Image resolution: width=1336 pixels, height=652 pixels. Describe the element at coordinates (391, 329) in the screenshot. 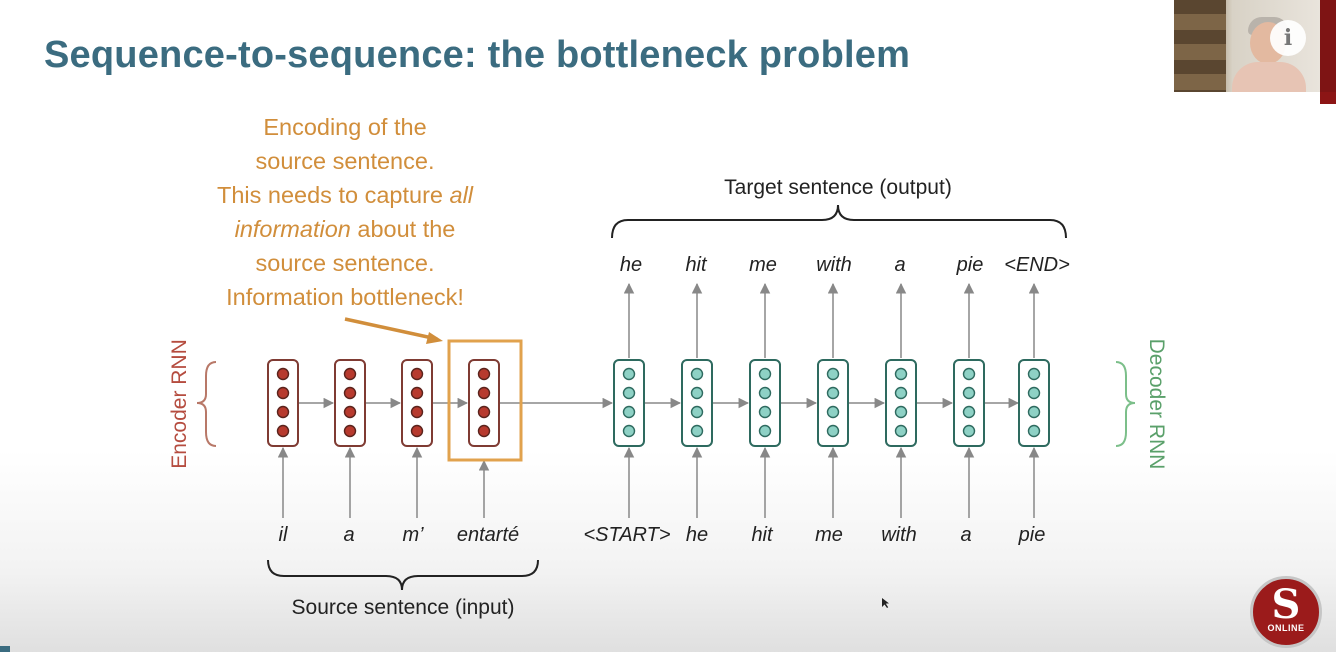

I see `annotation-pointer-arrow` at that location.